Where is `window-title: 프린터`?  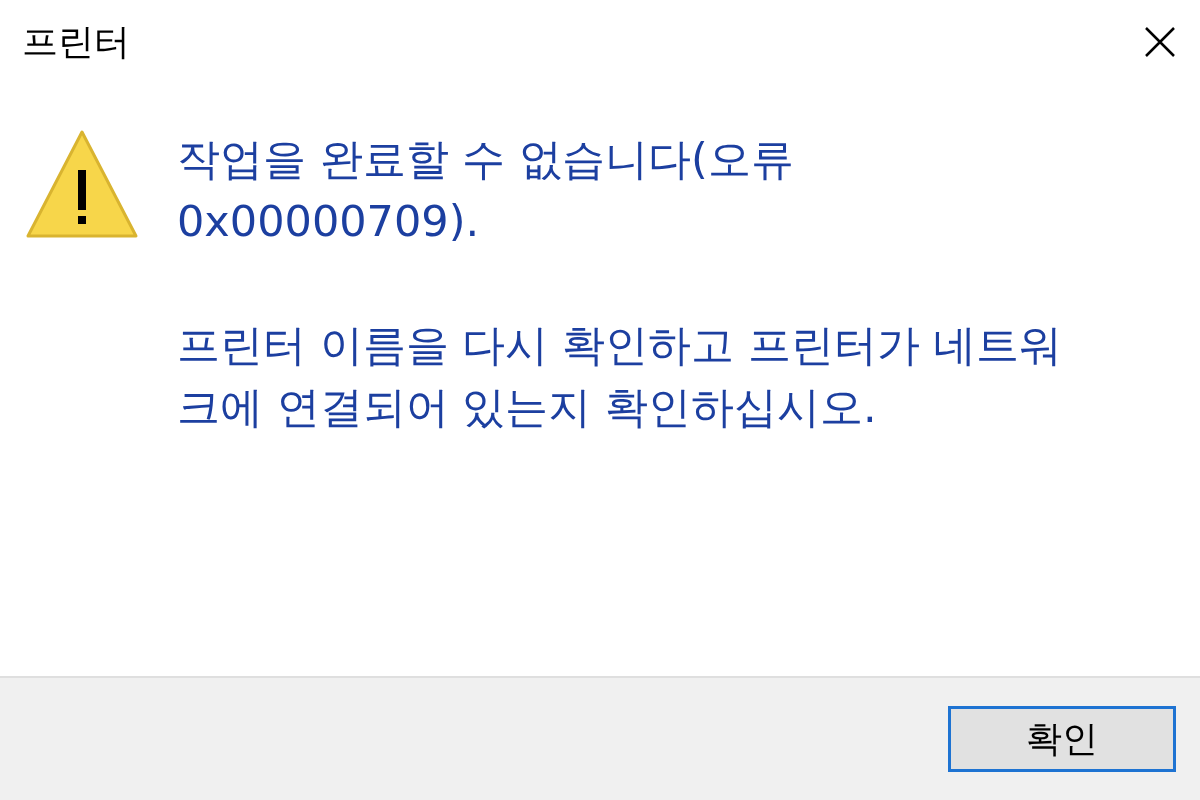 window-title: 프린터 is located at coordinates (76, 41).